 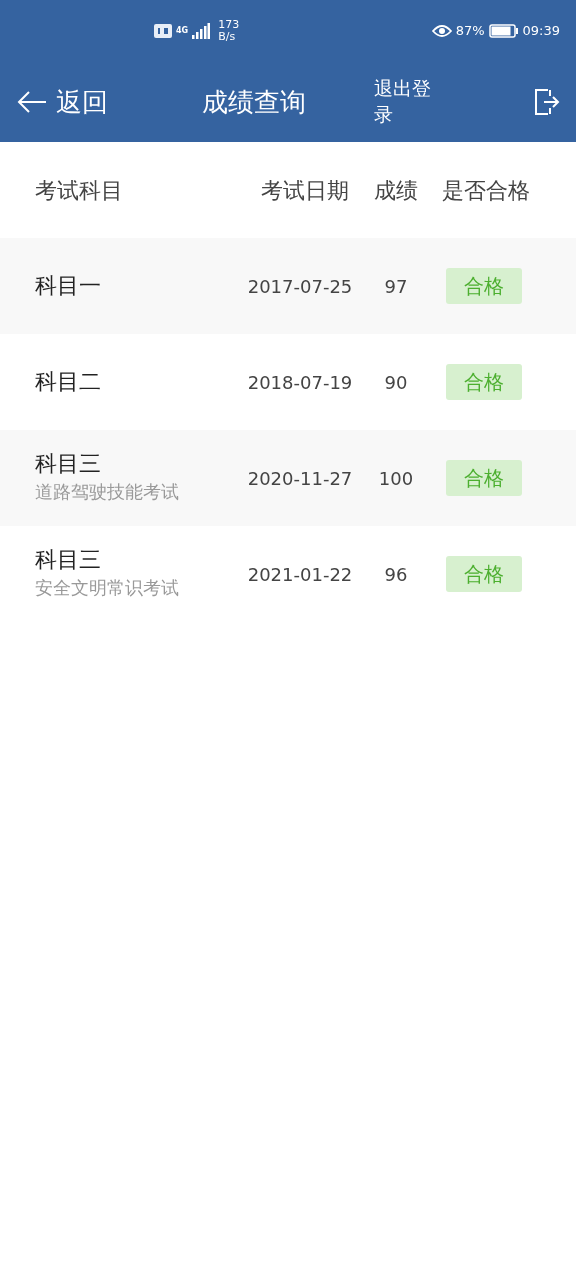 What do you see at coordinates (300, 478) in the screenshot?
I see `exam-date: 2020-11-27` at bounding box center [300, 478].